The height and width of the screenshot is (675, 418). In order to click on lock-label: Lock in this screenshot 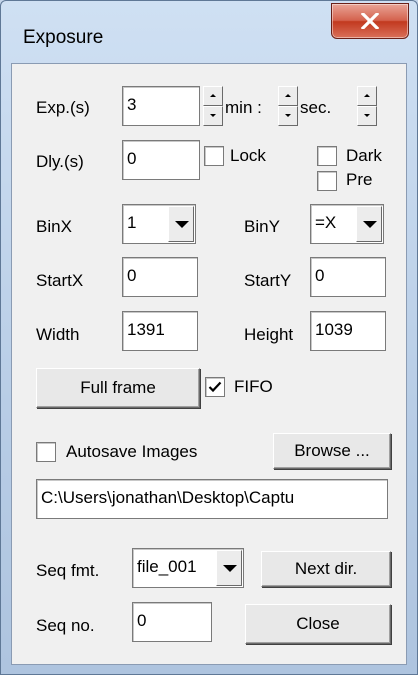, I will do `click(248, 155)`.